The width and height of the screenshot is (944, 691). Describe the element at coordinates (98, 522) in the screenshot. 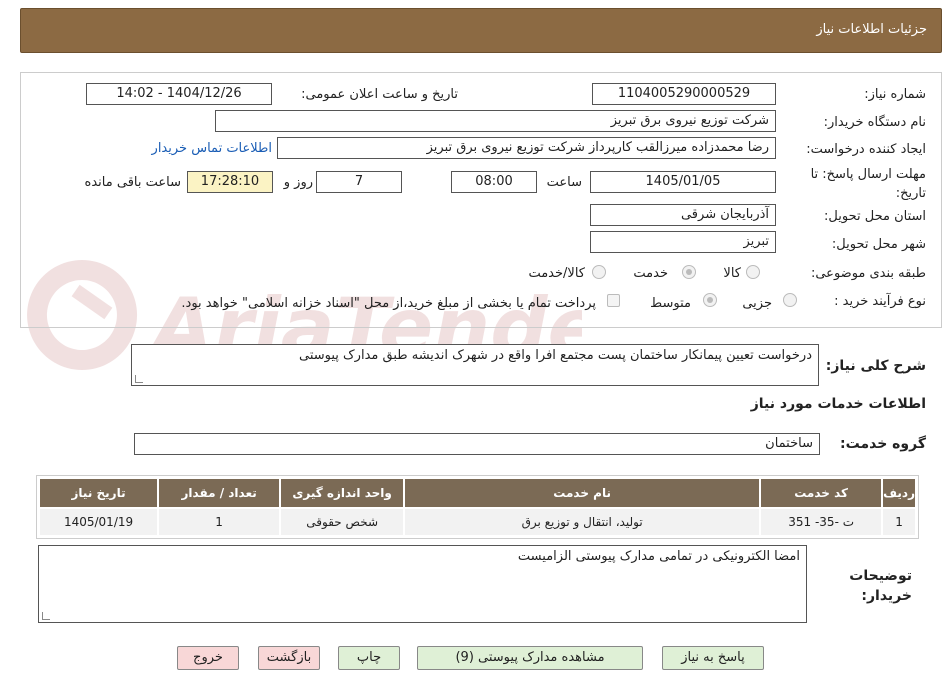

I see `cell-need-date: 1405/01/19` at that location.